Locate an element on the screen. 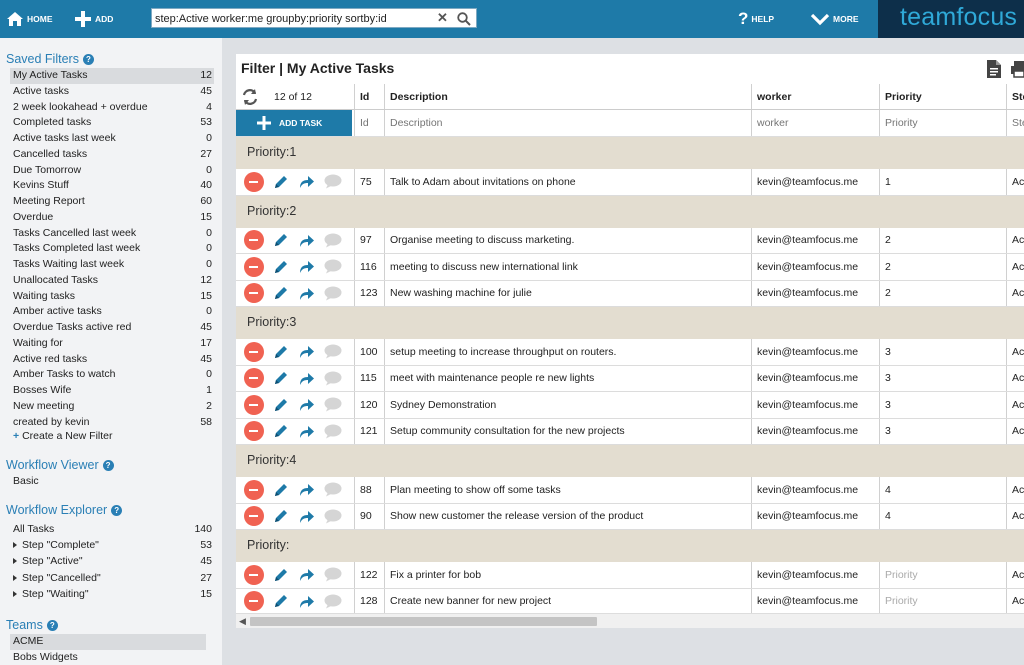 The height and width of the screenshot is (665, 1024). team-item-acme: ACME is located at coordinates (108, 642).